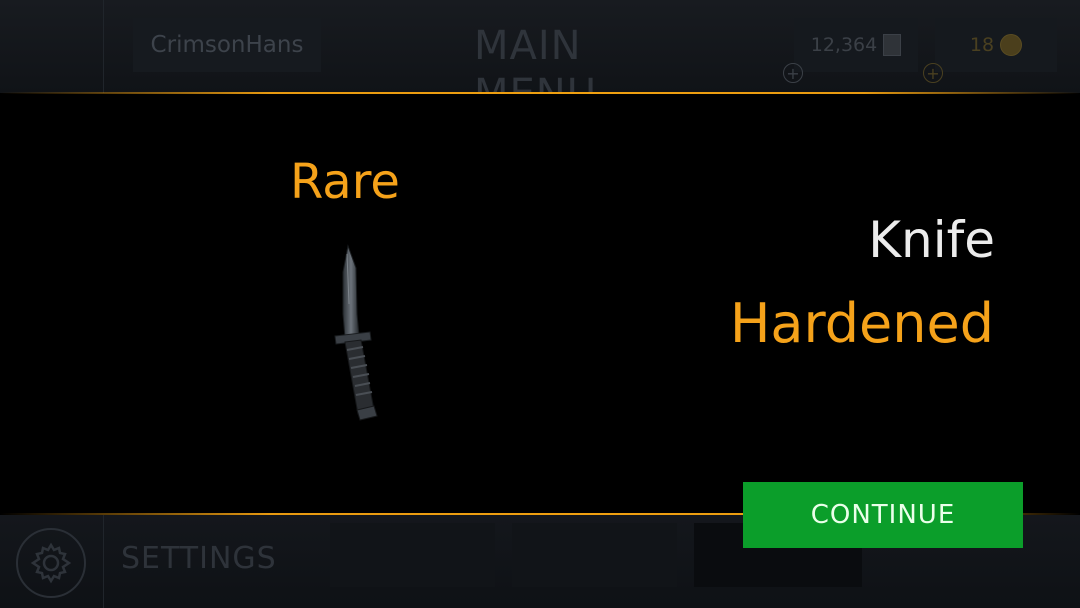 This screenshot has height=608, width=1080. I want to click on credits-value: 12,364, so click(844, 45).